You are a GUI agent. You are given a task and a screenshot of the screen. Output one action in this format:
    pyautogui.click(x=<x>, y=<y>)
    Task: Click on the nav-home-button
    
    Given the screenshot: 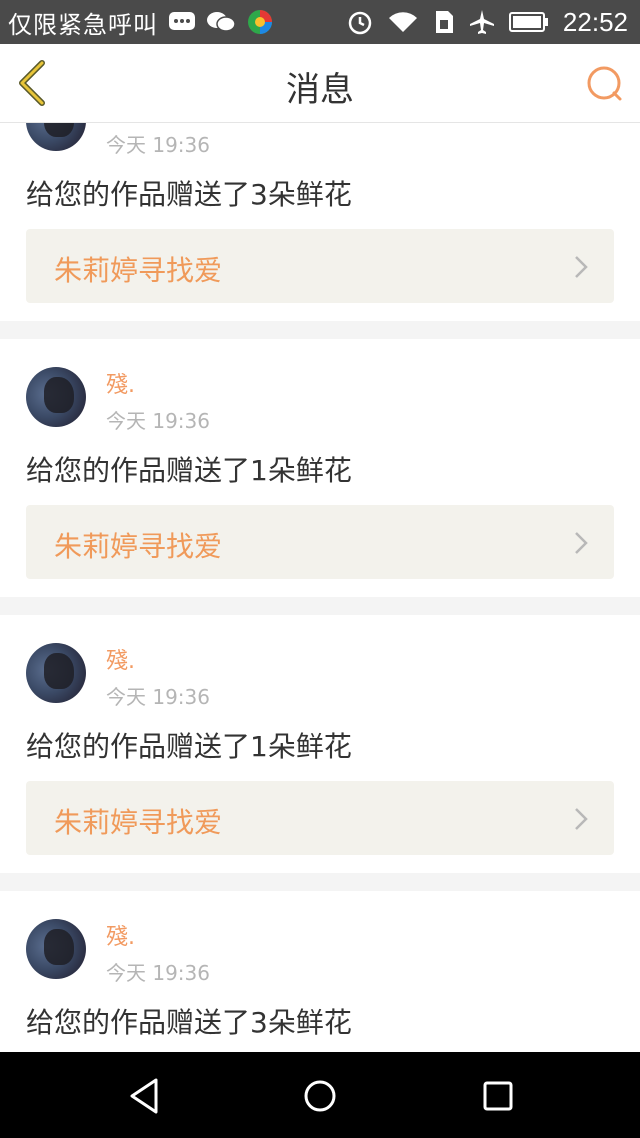 What is the action you would take?
    pyautogui.click(x=320, y=1096)
    